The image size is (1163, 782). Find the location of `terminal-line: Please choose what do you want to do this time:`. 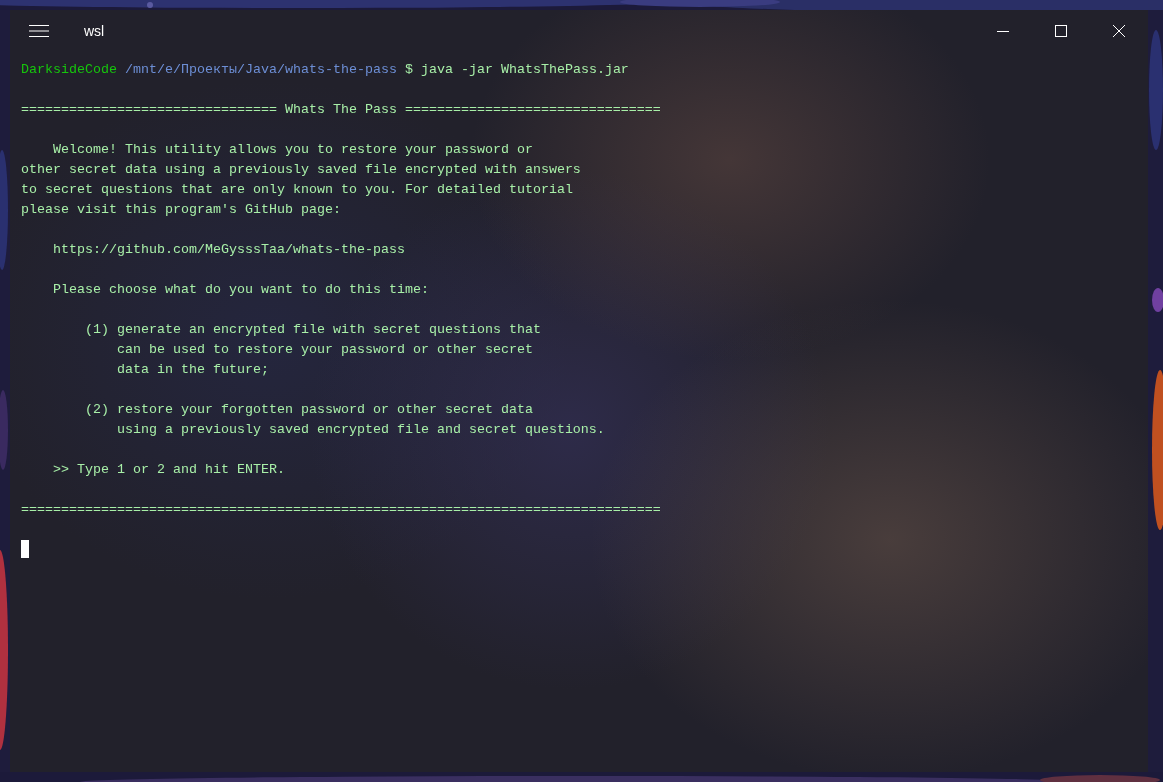

terminal-line: Please choose what do you want to do this time: is located at coordinates (240, 290).